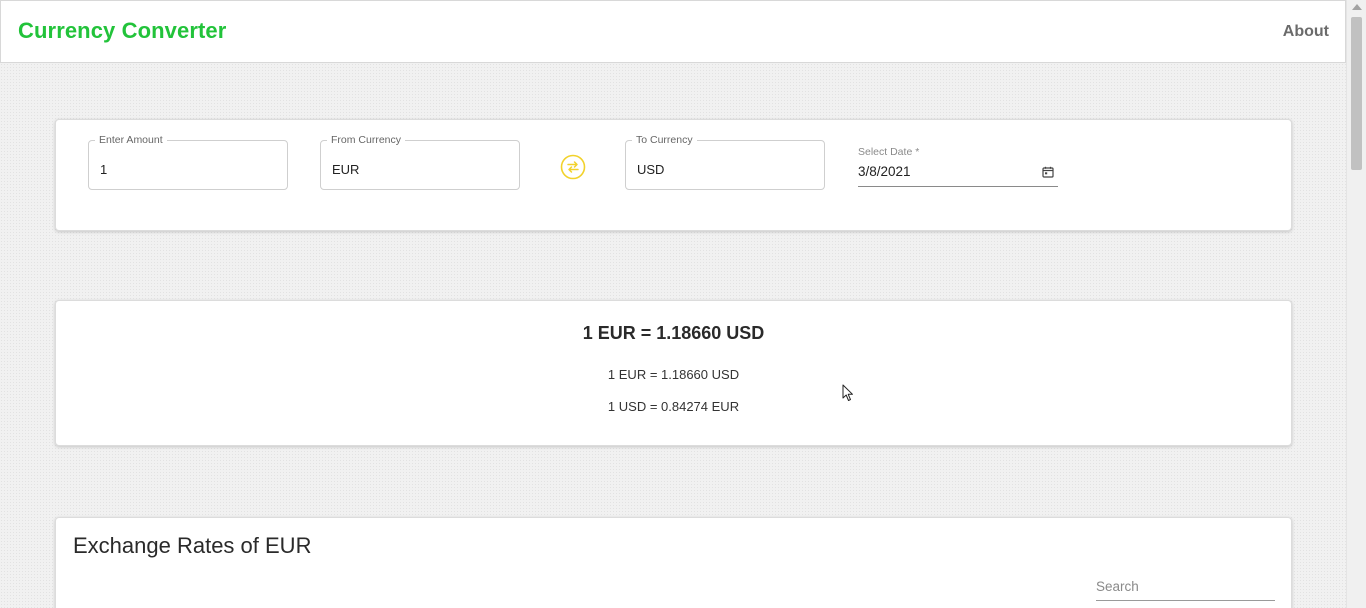 This screenshot has height=608, width=1366. I want to click on page-scrollbar, so click(1356, 304).